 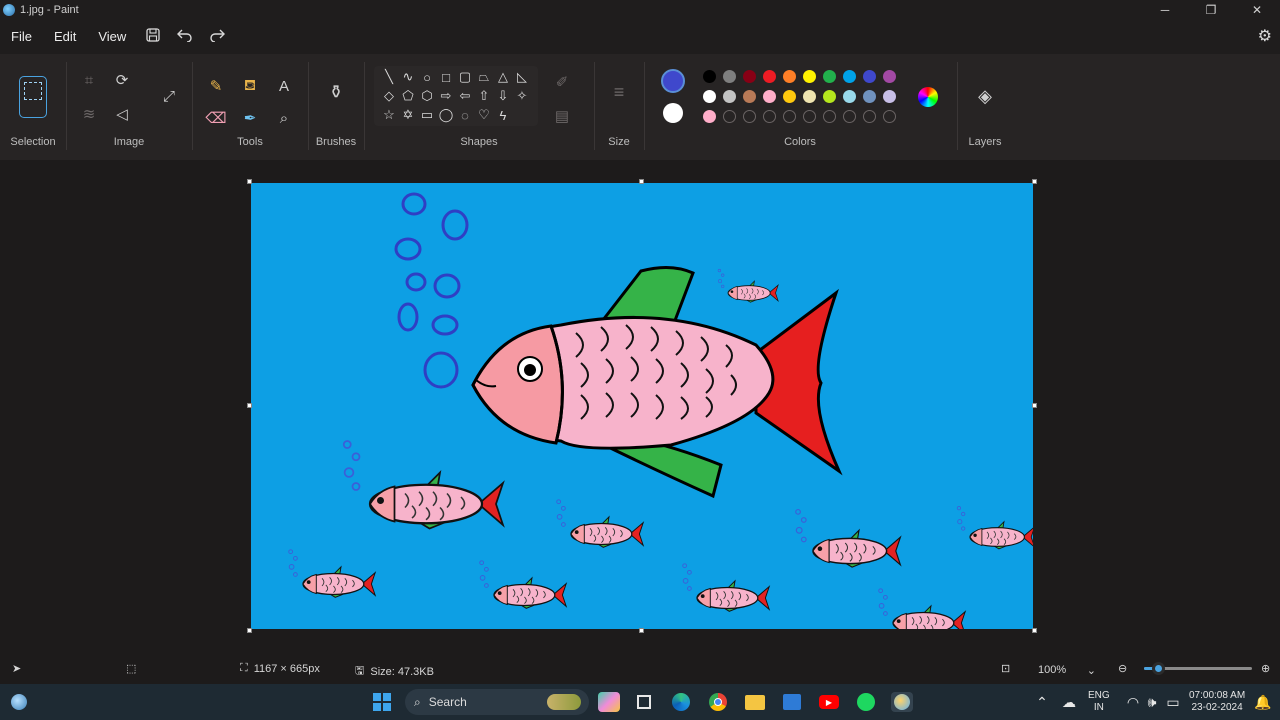 I want to click on fill-bucket-icon: ⛾, so click(x=250, y=86).